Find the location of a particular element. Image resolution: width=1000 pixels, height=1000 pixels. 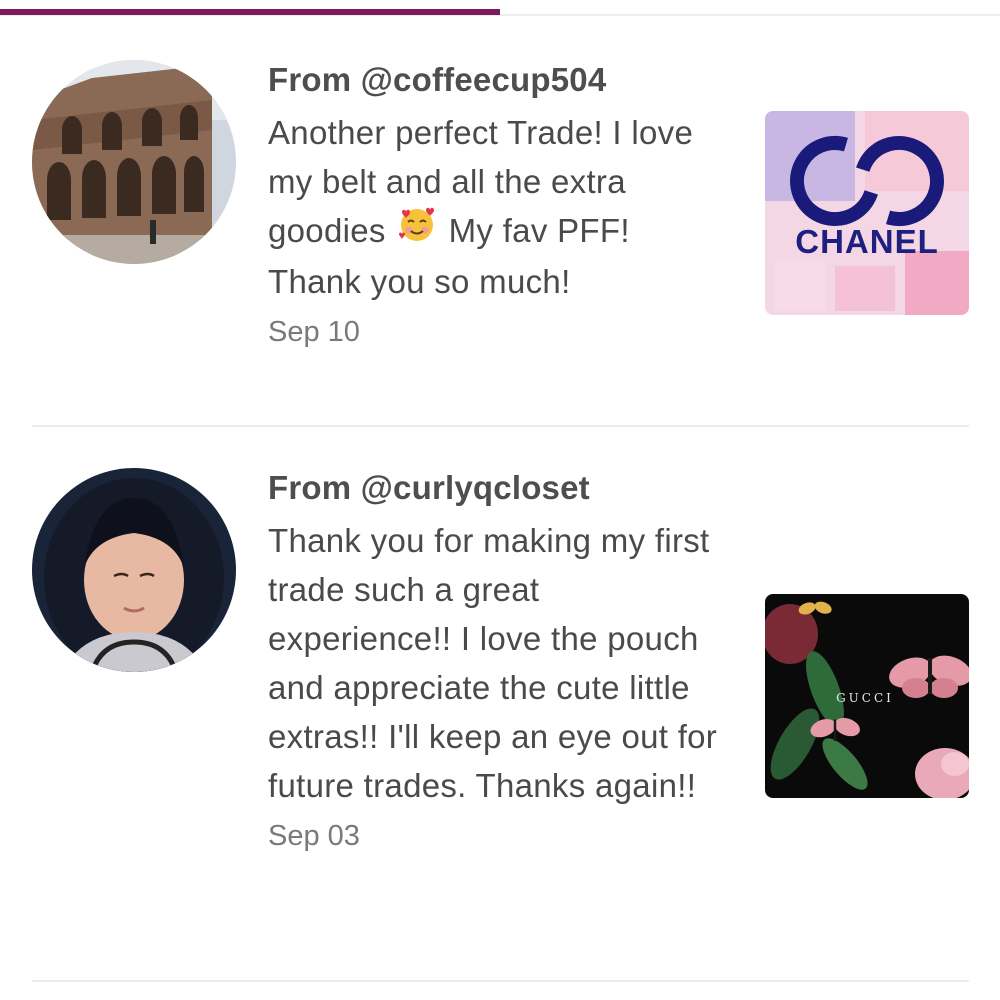

woman-curly-hair-photo-icon is located at coordinates (134, 570).